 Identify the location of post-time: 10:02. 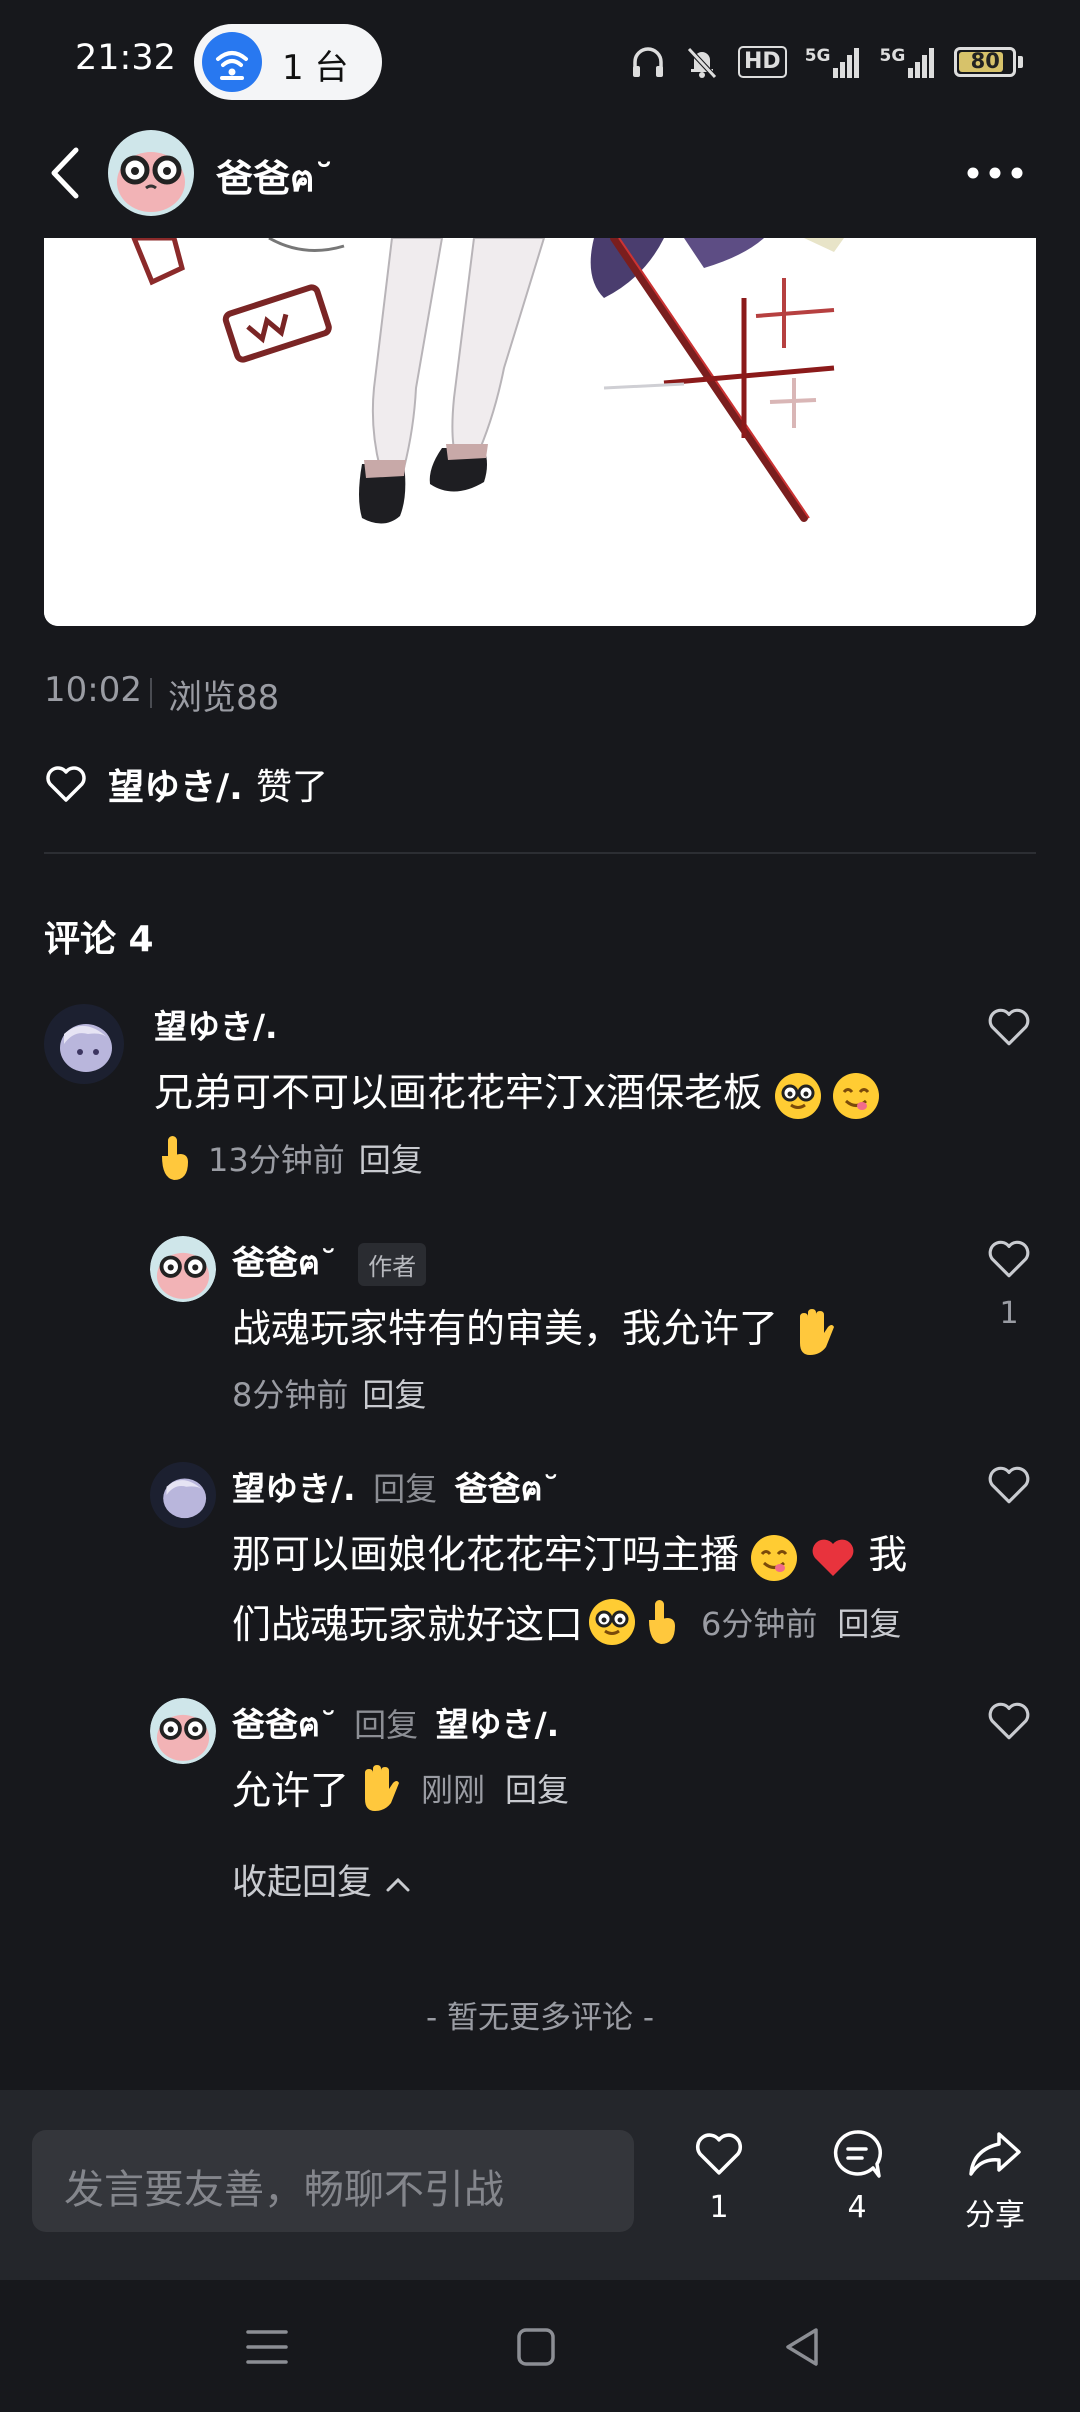
(93, 690).